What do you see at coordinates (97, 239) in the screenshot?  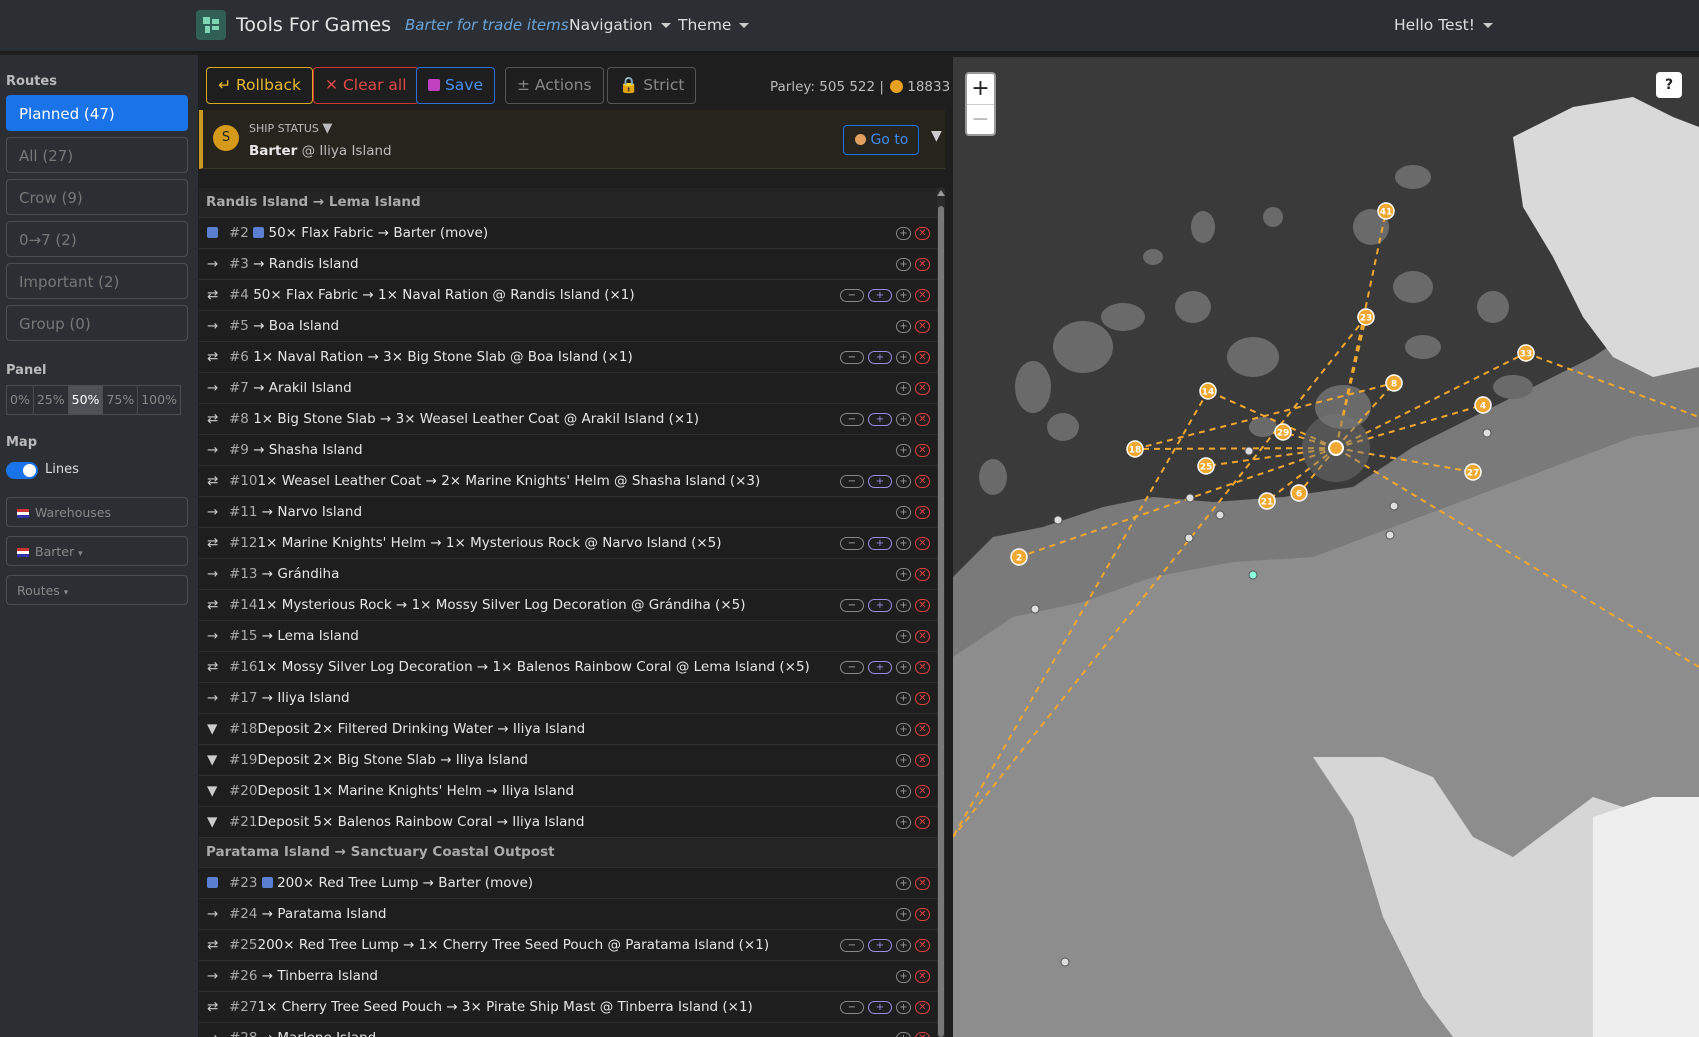 I see `route-zero-to-seven: 0→7 (2)` at bounding box center [97, 239].